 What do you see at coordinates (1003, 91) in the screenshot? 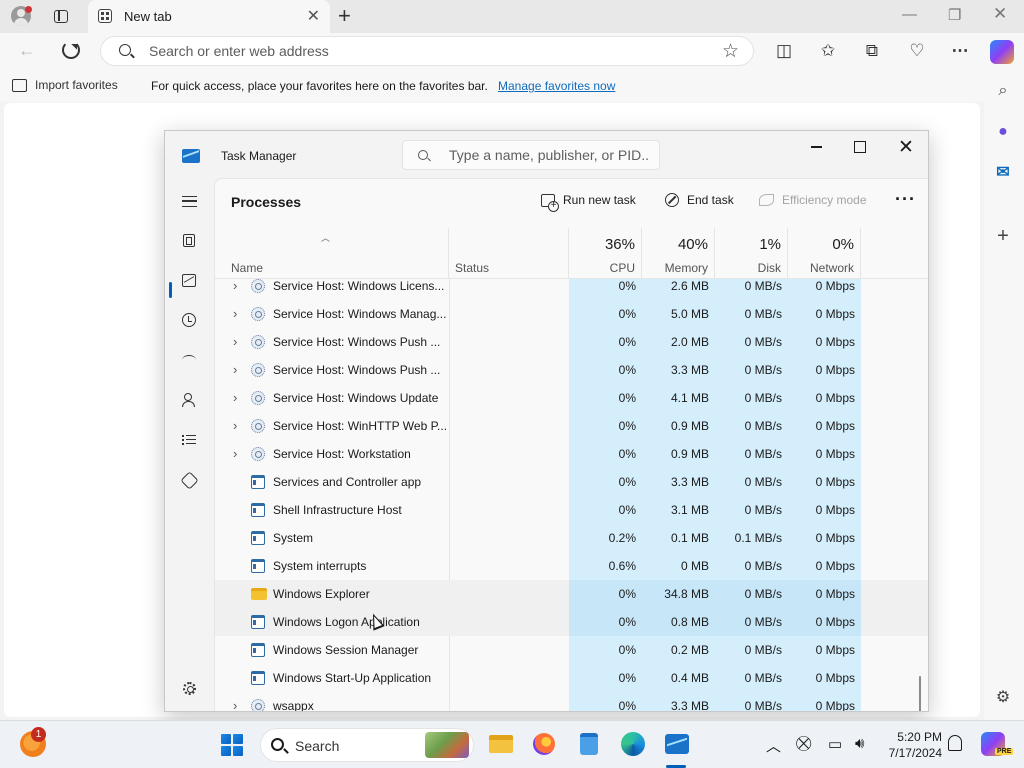
I see `sidebar-search-icon: ⌕` at bounding box center [1003, 91].